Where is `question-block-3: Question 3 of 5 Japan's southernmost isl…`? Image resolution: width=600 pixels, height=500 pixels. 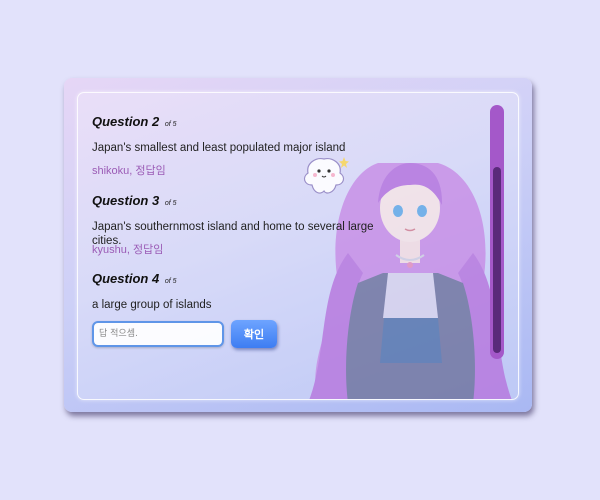 question-block-3: Question 3 of 5 Japan's southernmost isl… is located at coordinates (242, 224).